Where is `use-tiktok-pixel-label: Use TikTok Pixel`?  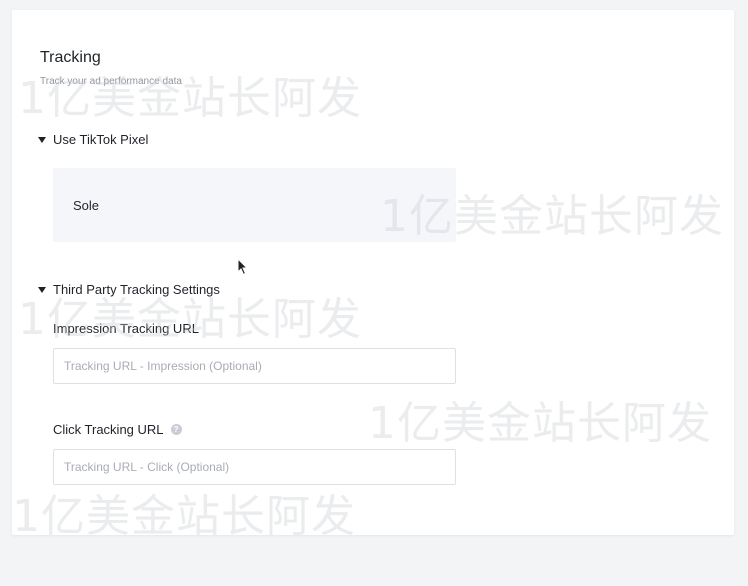
use-tiktok-pixel-label: Use TikTok Pixel is located at coordinates (101, 139).